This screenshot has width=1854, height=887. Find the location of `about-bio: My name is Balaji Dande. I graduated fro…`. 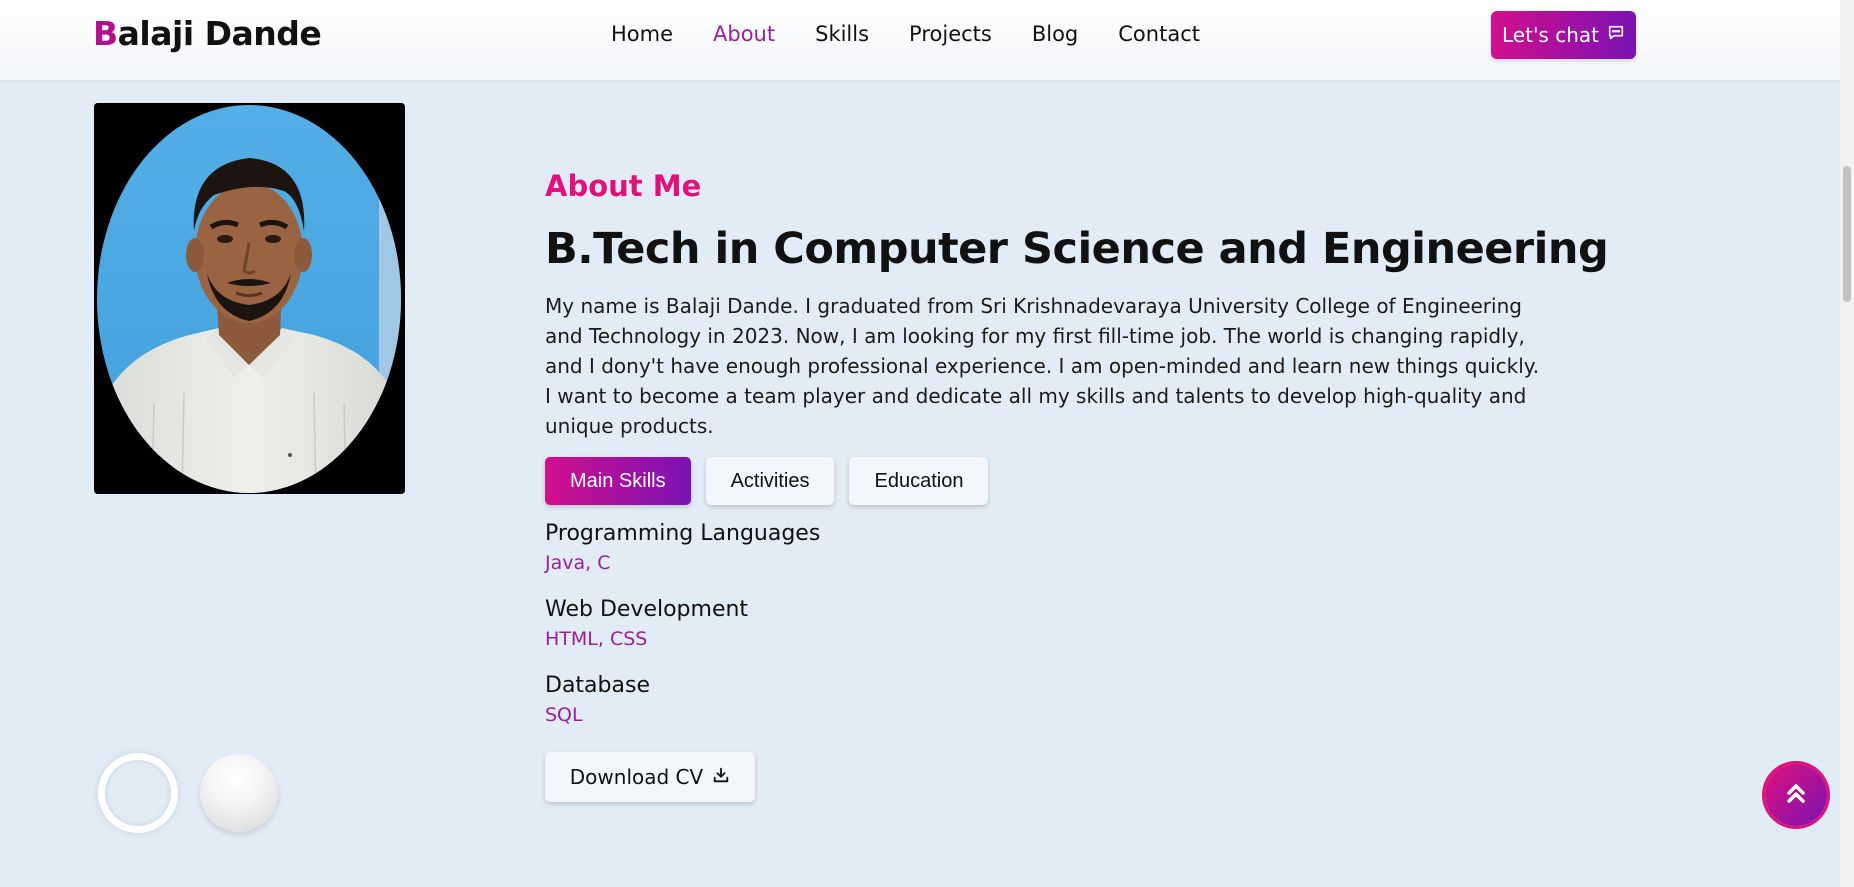

about-bio: My name is Balaji Dande. I graduated fro… is located at coordinates (1042, 366).